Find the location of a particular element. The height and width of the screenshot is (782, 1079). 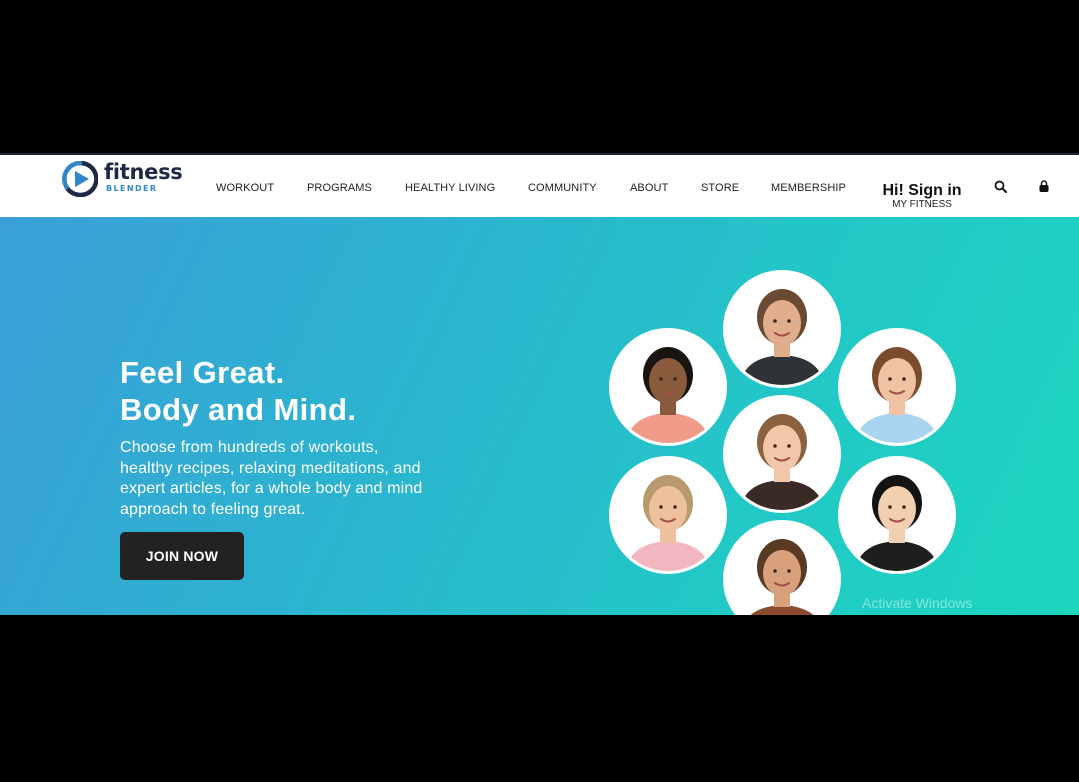

shopping-bag-icon is located at coordinates (1044, 187).